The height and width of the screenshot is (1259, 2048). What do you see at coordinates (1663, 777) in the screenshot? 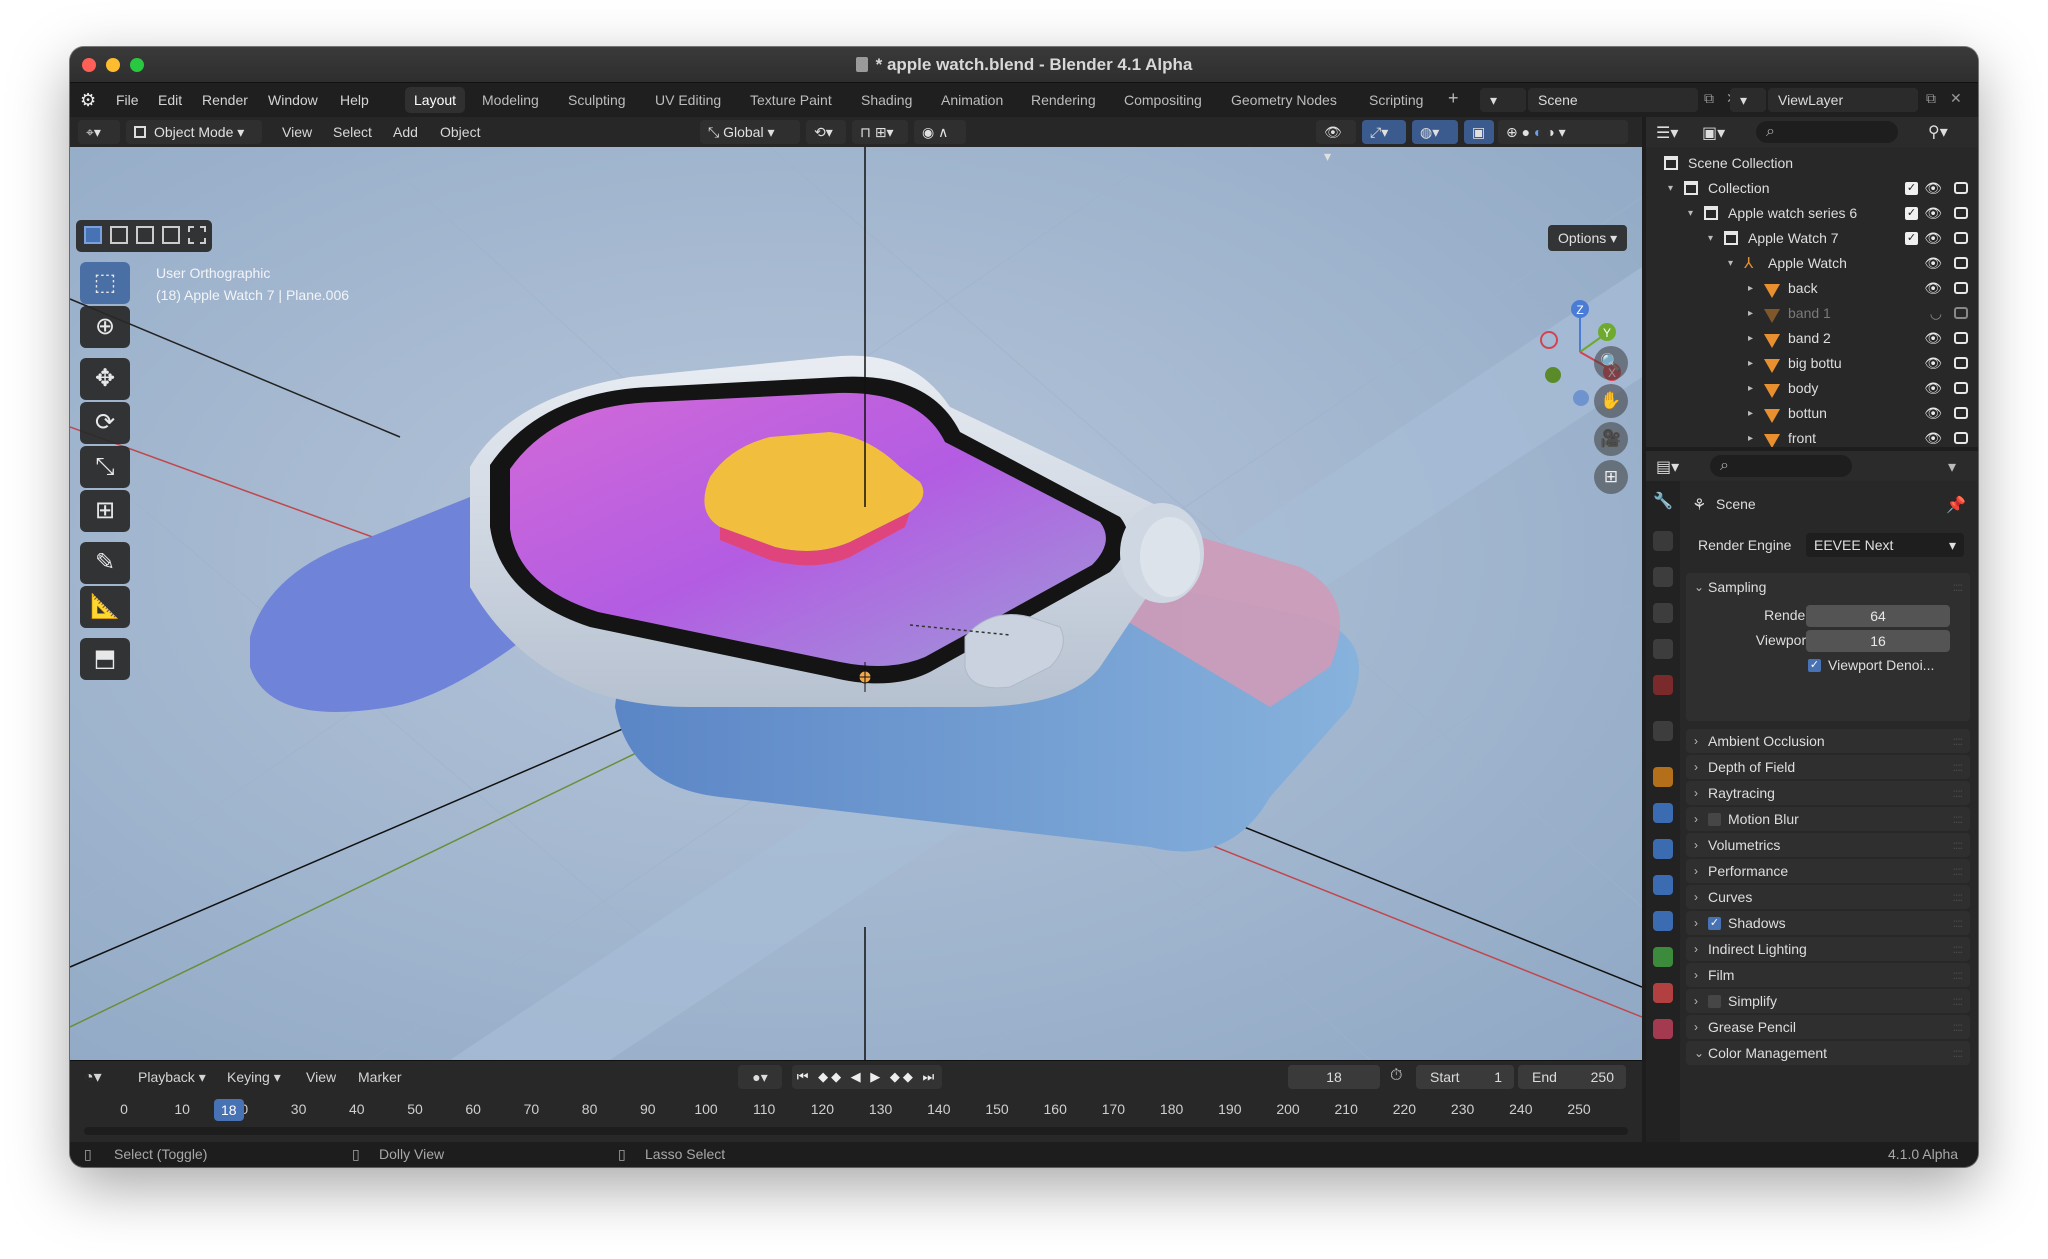
I see `object-tab-icon` at bounding box center [1663, 777].